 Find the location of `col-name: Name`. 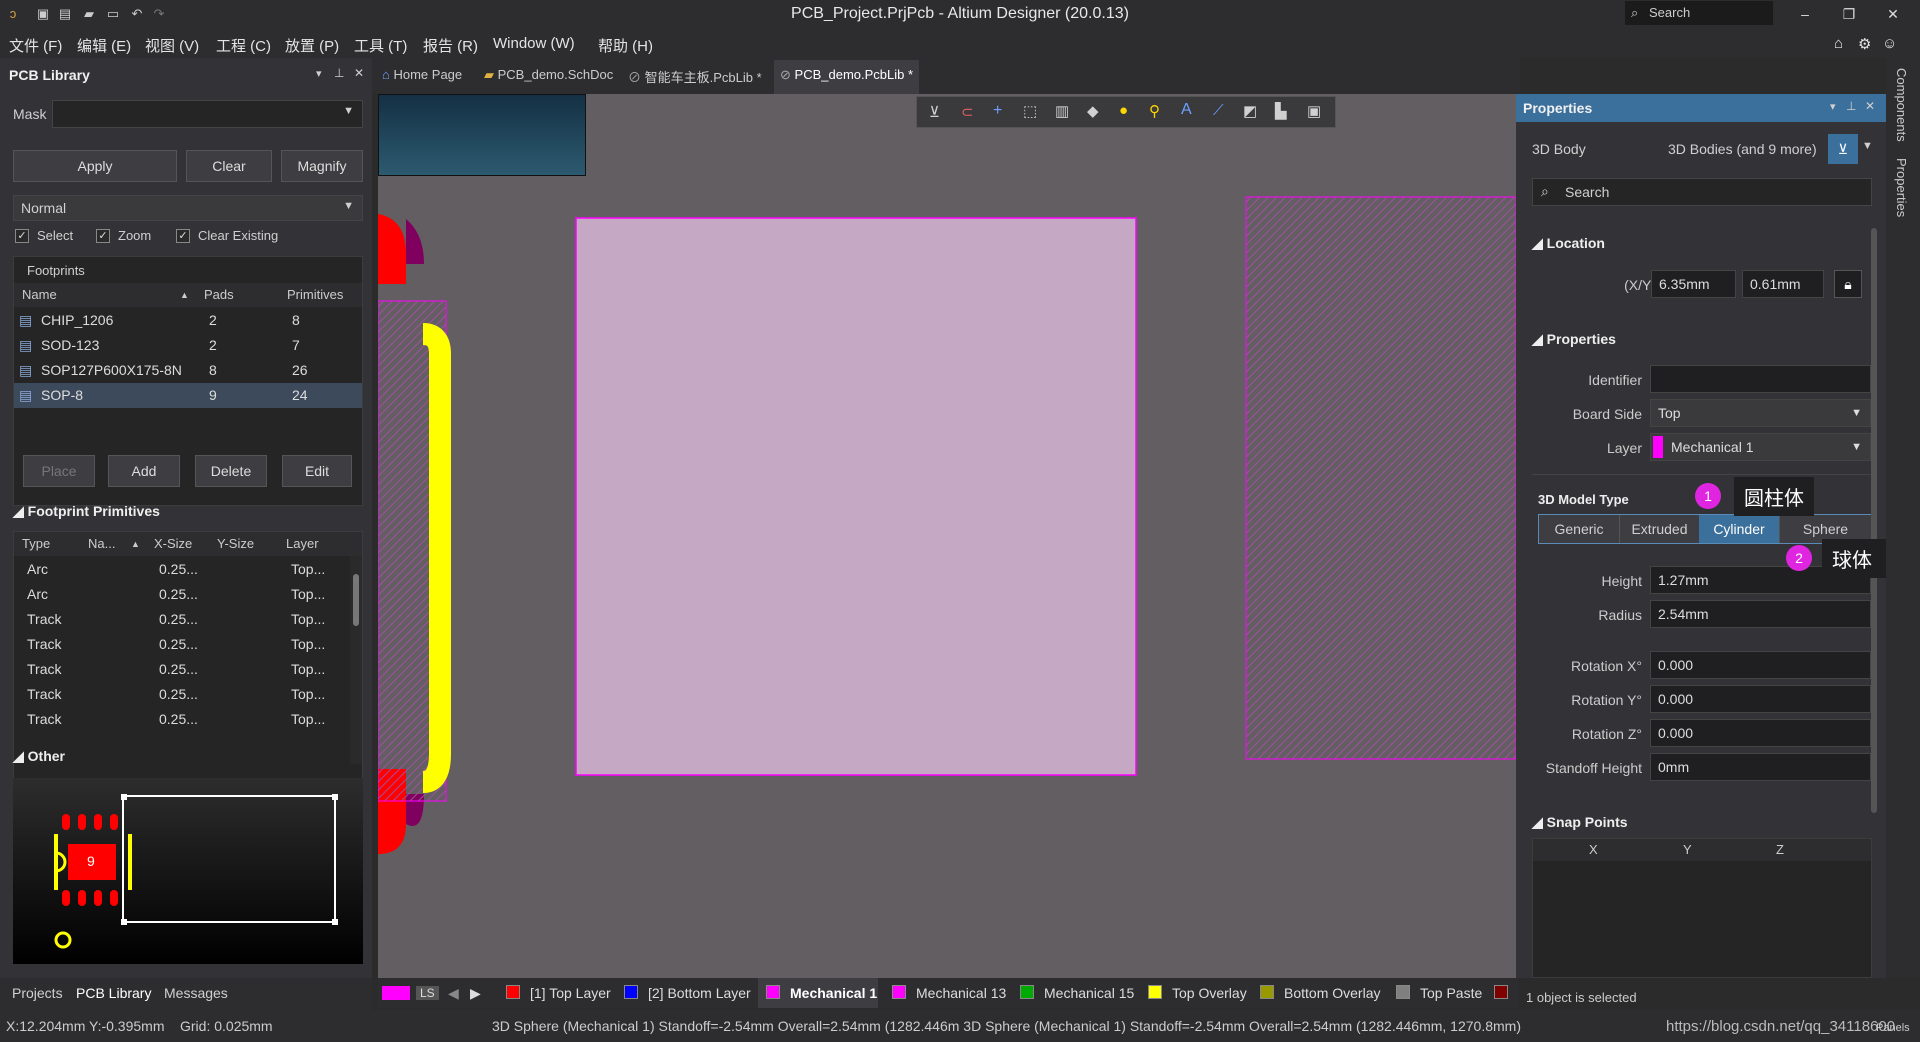

col-name: Name is located at coordinates (39, 294).